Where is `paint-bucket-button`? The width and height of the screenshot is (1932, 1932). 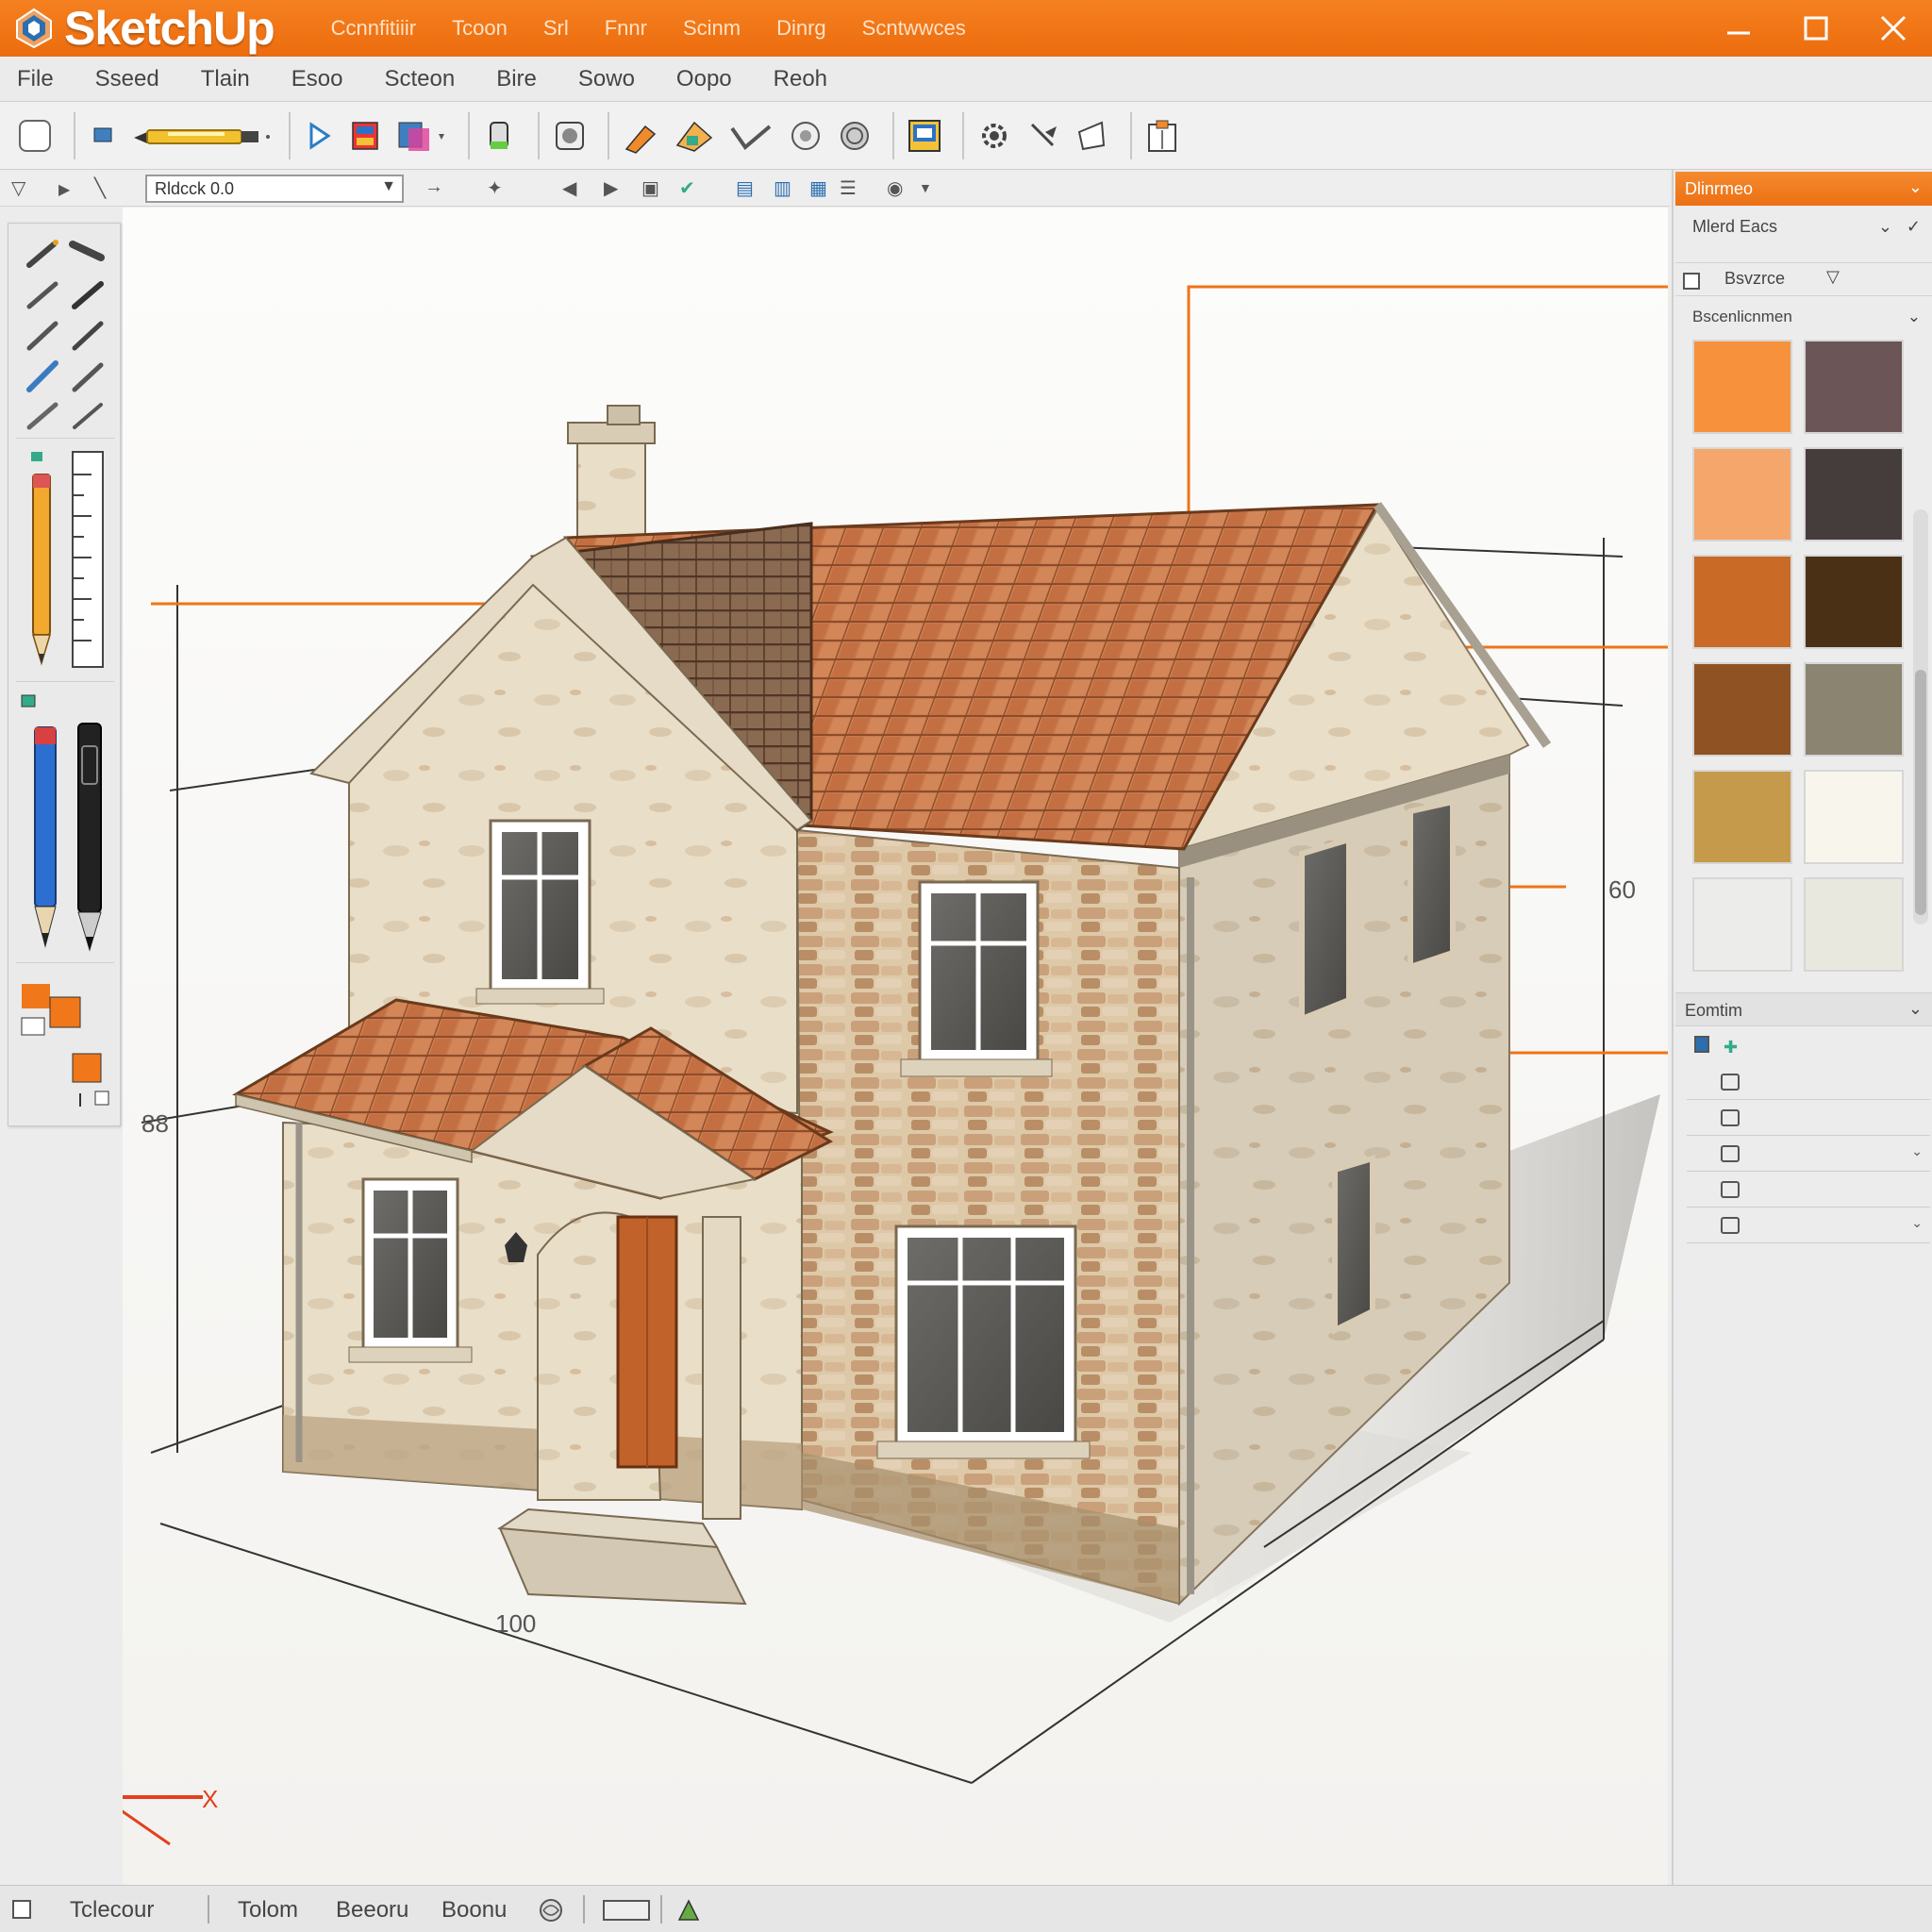
paint-bucket-button is located at coordinates (366, 135).